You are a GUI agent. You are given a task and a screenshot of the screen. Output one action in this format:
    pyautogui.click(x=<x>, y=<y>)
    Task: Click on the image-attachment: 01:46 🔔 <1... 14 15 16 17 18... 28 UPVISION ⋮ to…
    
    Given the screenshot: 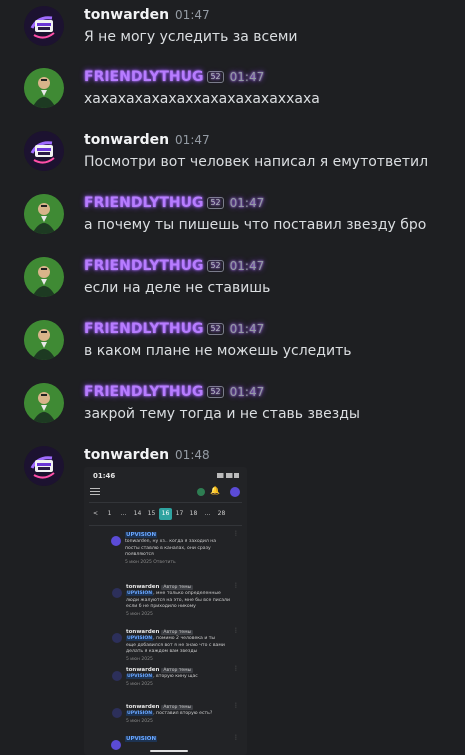 What is the action you would take?
    pyautogui.click(x=165, y=611)
    